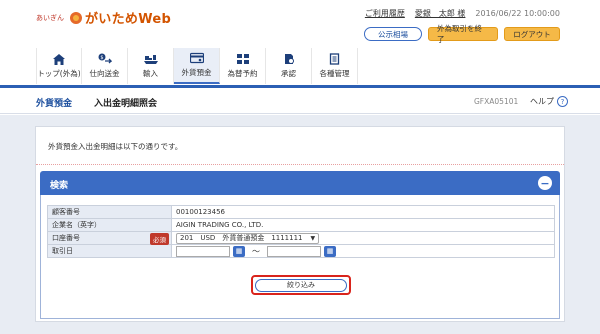 The height and width of the screenshot is (334, 600). I want to click on login-datetime: 2016/06/22 10:00:00, so click(517, 13).